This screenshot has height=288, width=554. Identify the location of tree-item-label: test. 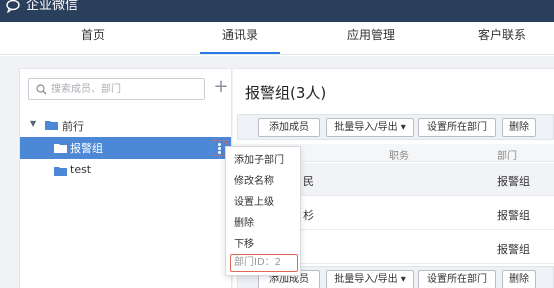
(81, 169).